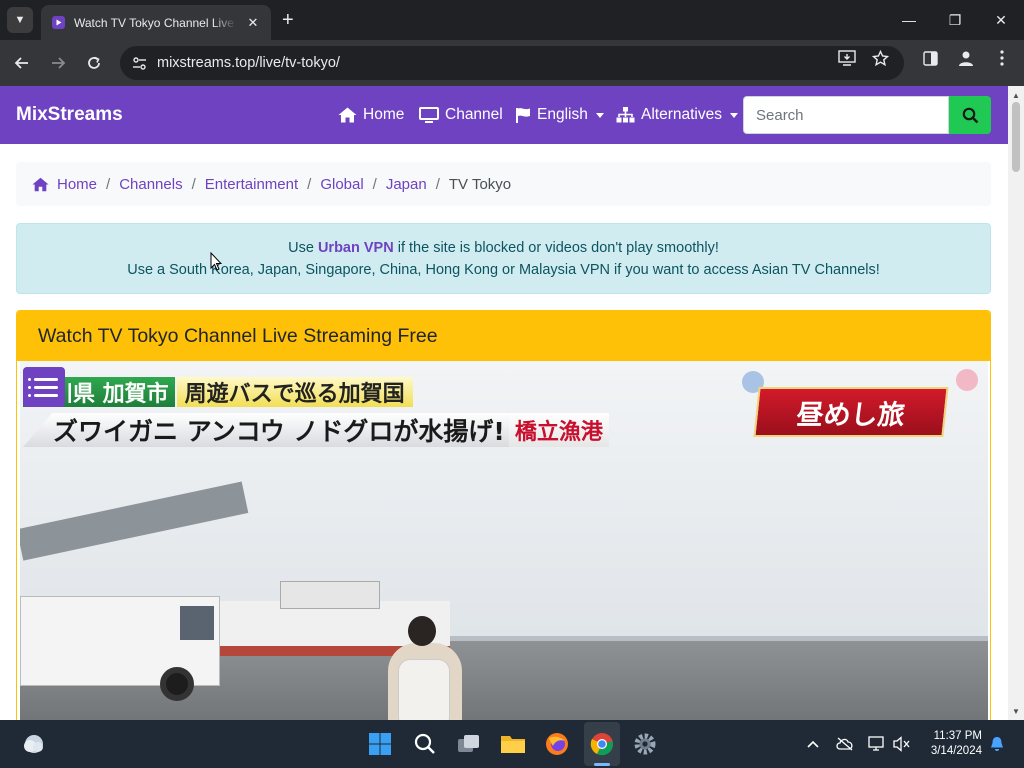 The height and width of the screenshot is (768, 1024). What do you see at coordinates (602, 744) in the screenshot?
I see `chrome-icon` at bounding box center [602, 744].